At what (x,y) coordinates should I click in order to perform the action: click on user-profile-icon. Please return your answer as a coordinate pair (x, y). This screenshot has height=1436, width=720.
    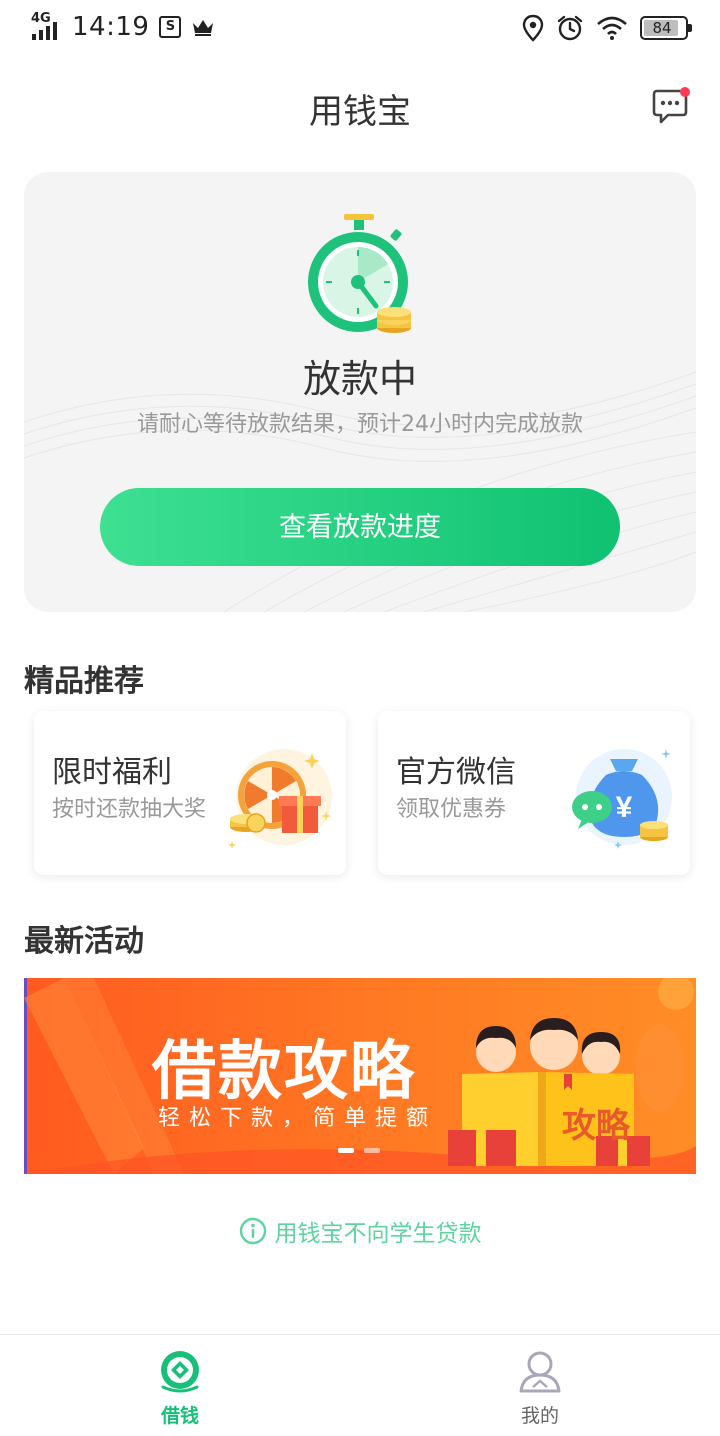
    Looking at the image, I should click on (540, 1372).